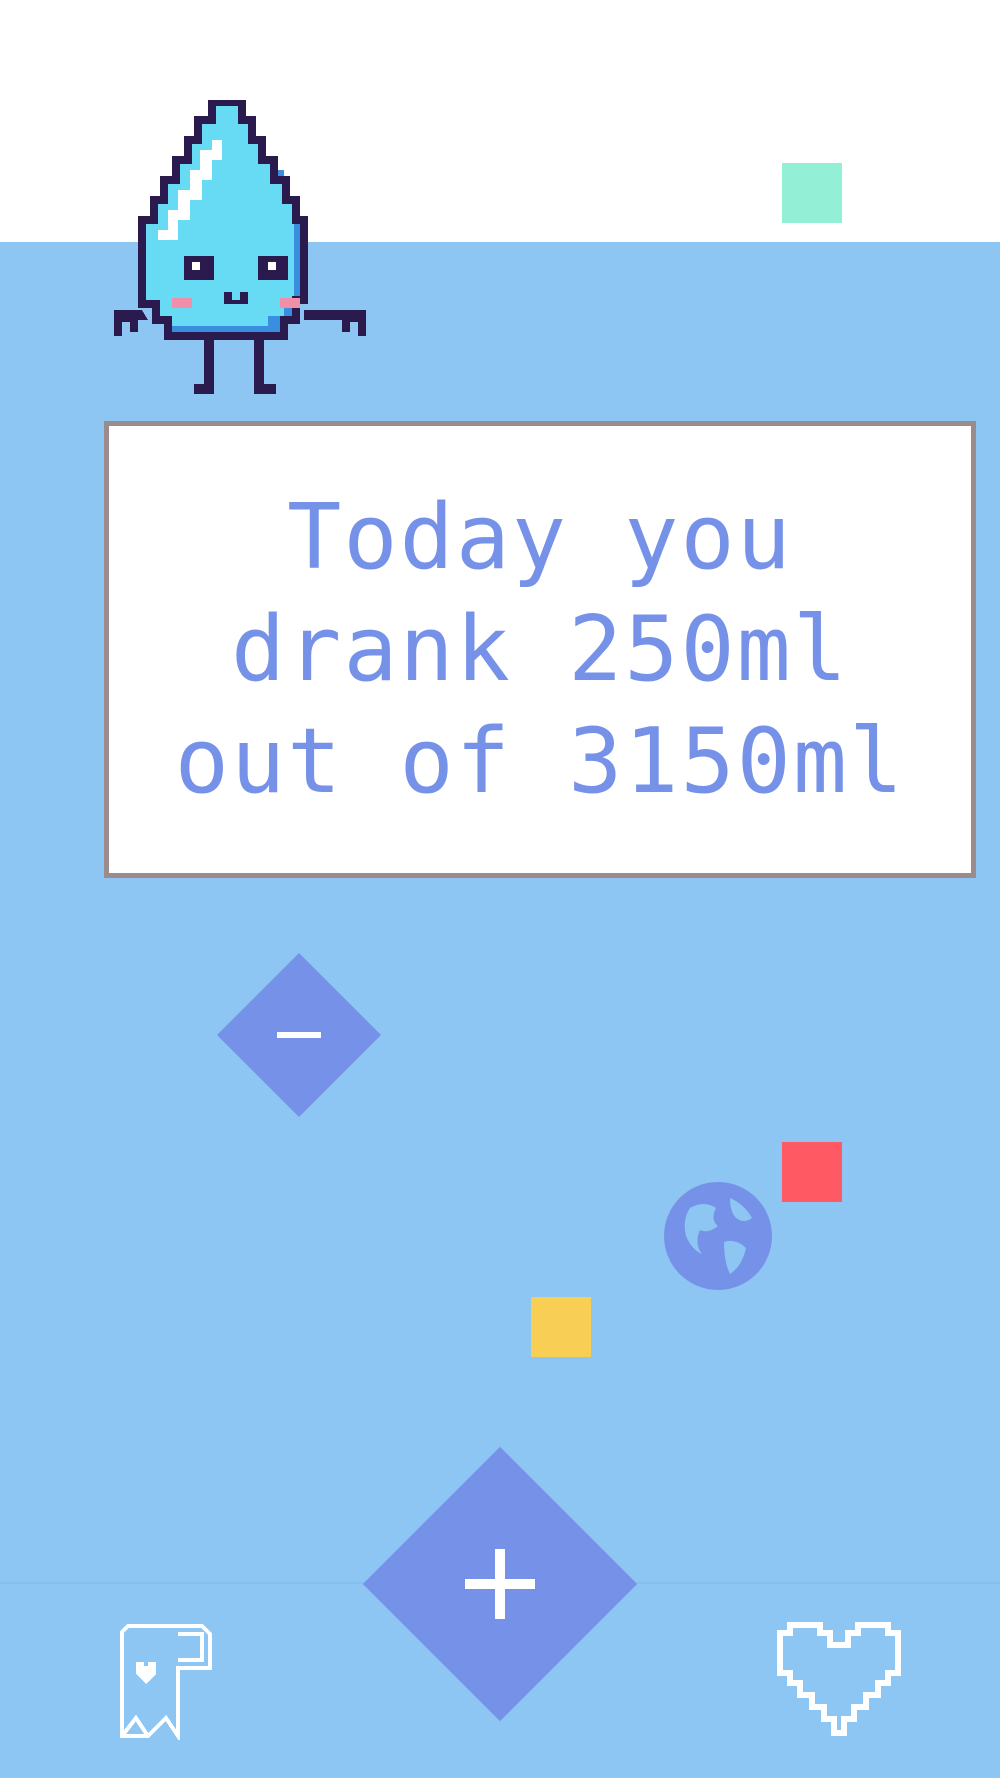 Image resolution: width=1000 pixels, height=1778 pixels. What do you see at coordinates (718, 1236) in the screenshot?
I see `globe-icon` at bounding box center [718, 1236].